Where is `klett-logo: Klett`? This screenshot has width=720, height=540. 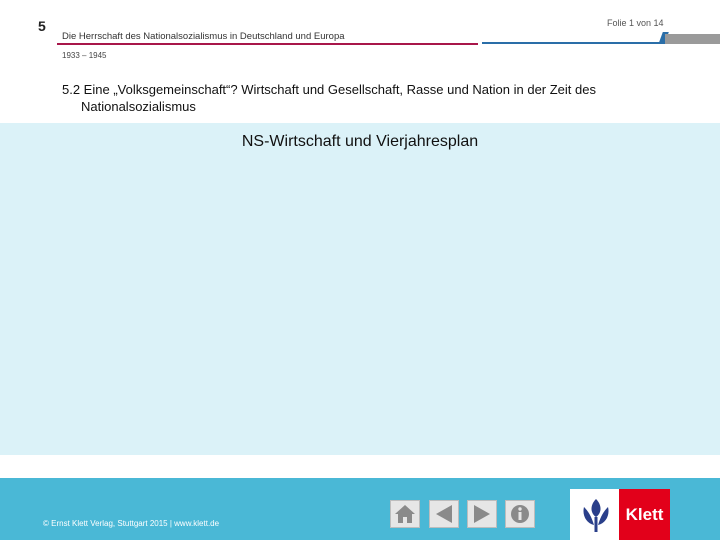 klett-logo: Klett is located at coordinates (620, 514).